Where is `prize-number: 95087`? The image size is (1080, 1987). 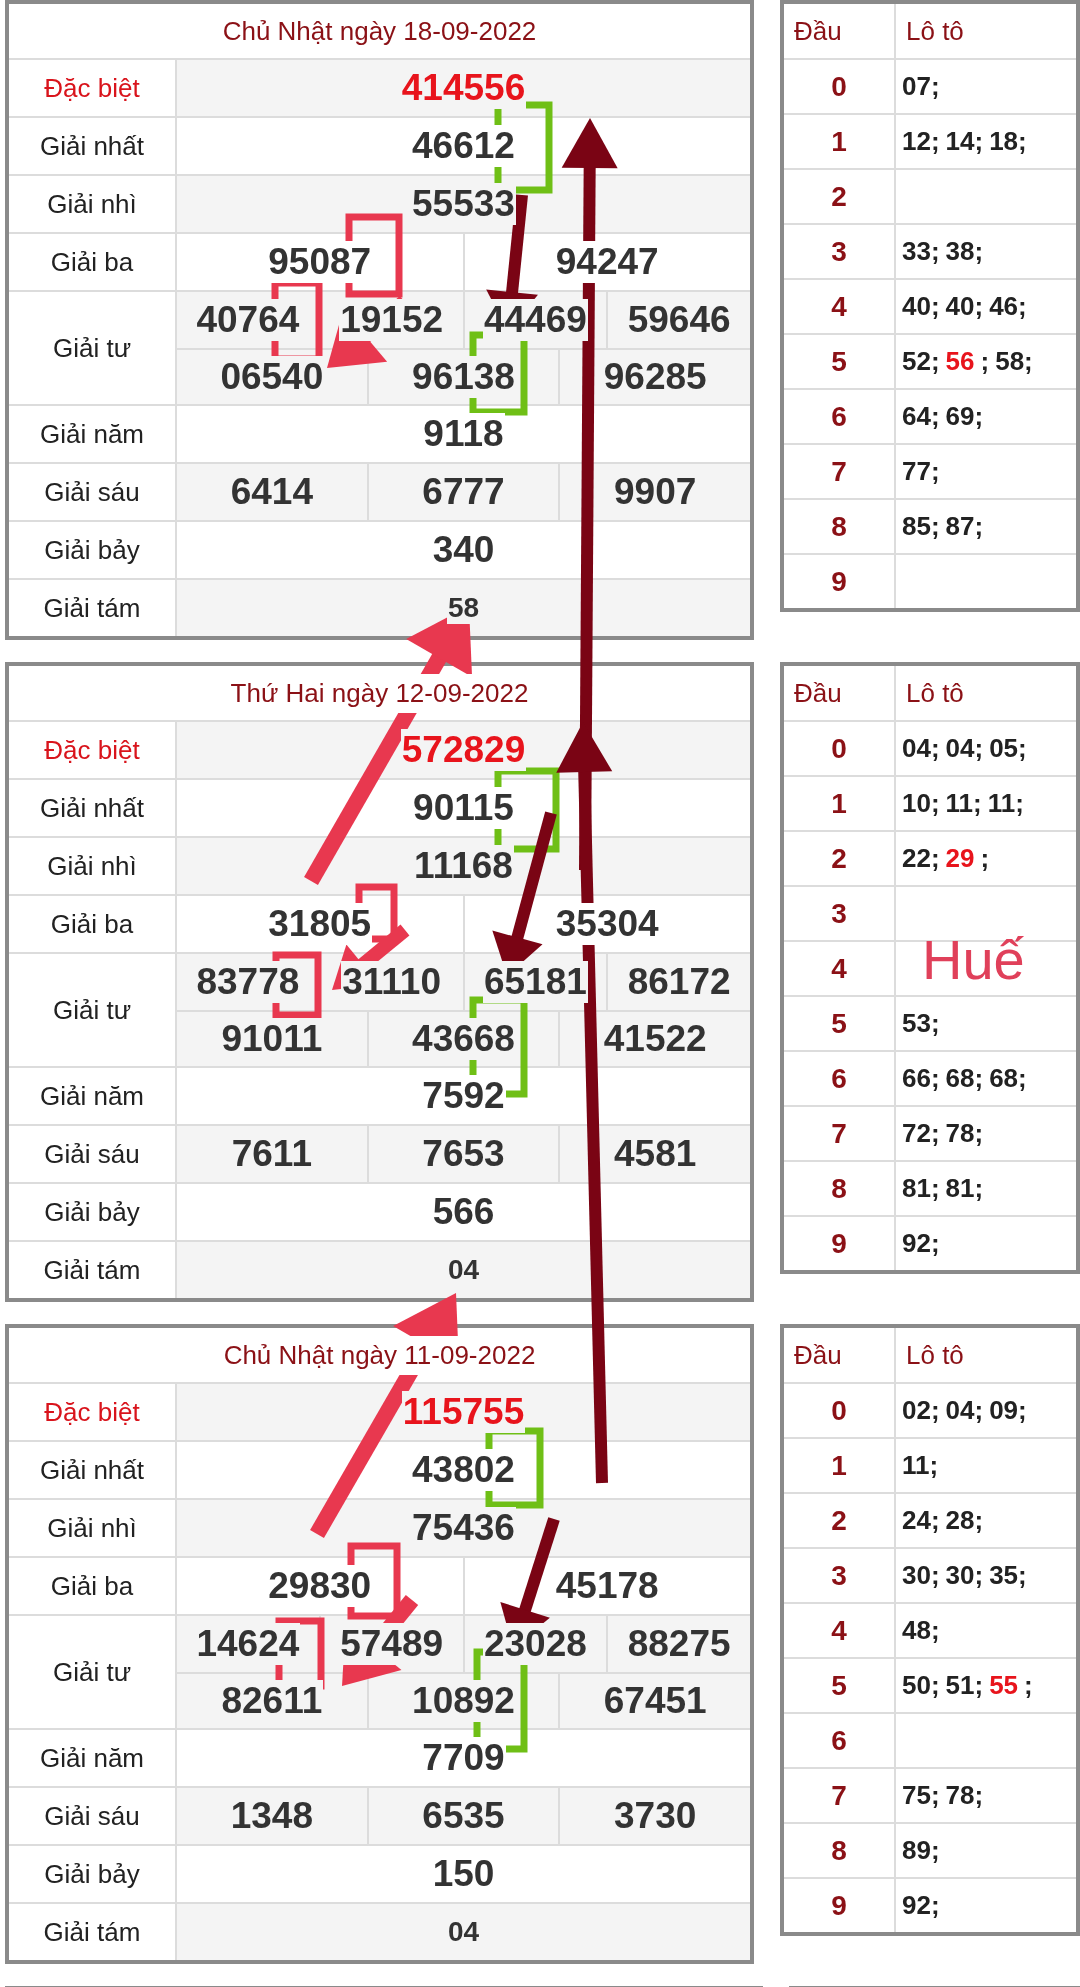
prize-number: 95087 is located at coordinates (320, 262).